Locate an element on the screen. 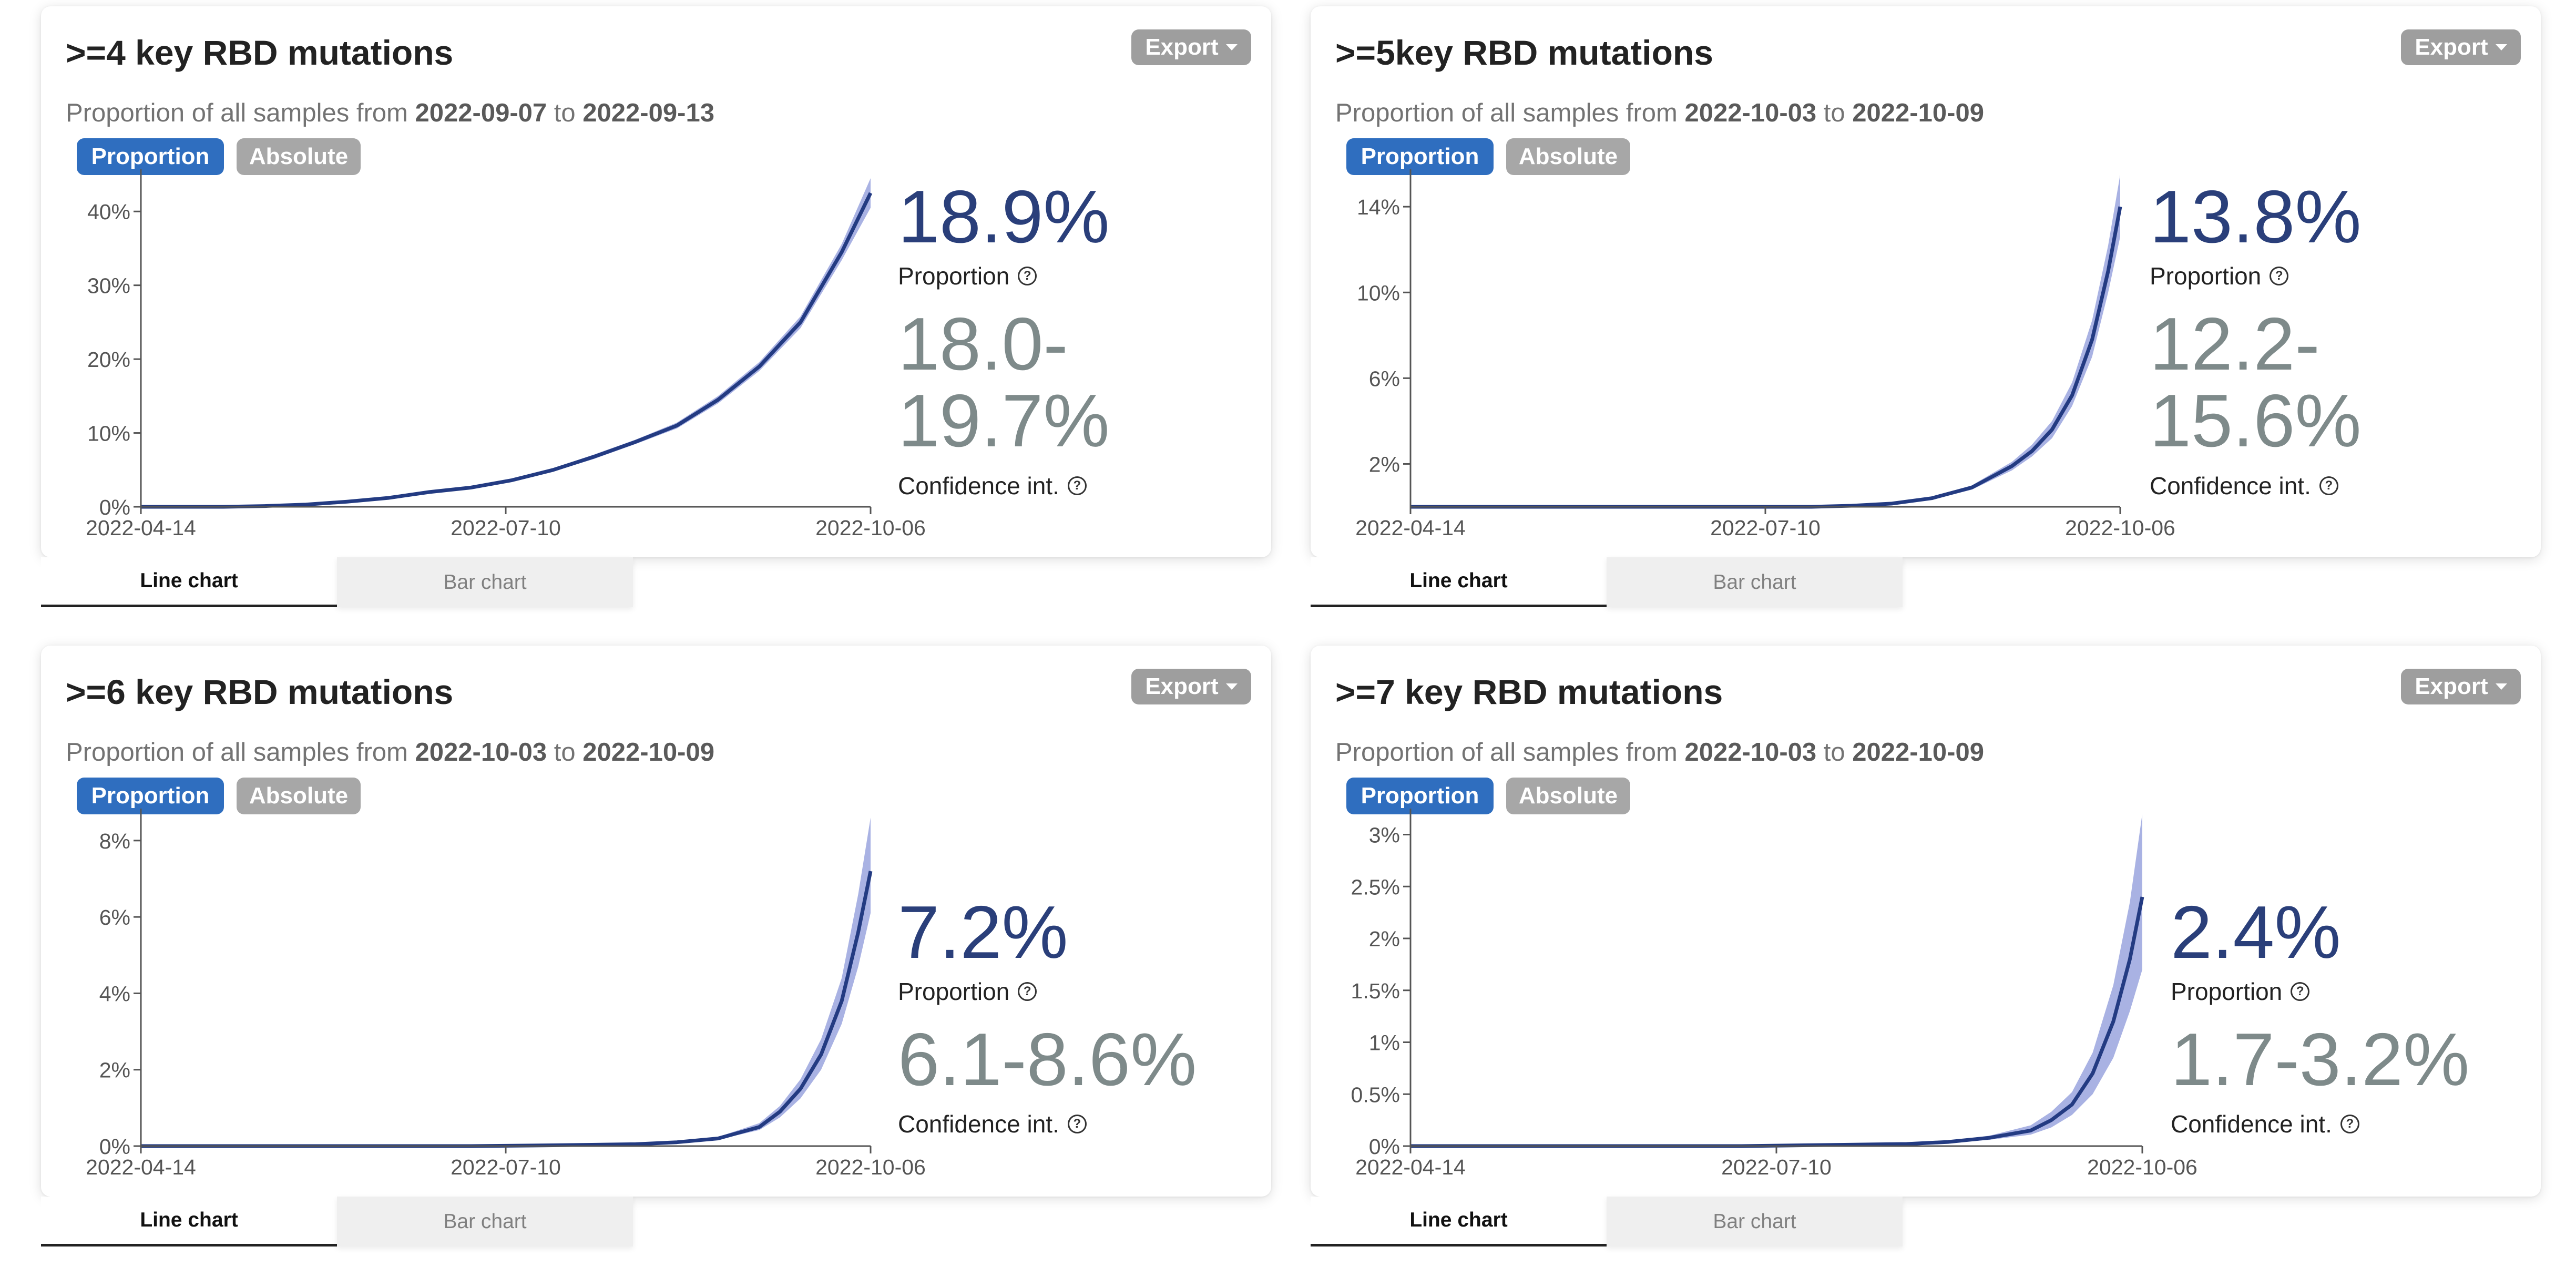 This screenshot has width=2576, height=1267. confidence-value: 1.7-3.2% is located at coordinates (2320, 1059).